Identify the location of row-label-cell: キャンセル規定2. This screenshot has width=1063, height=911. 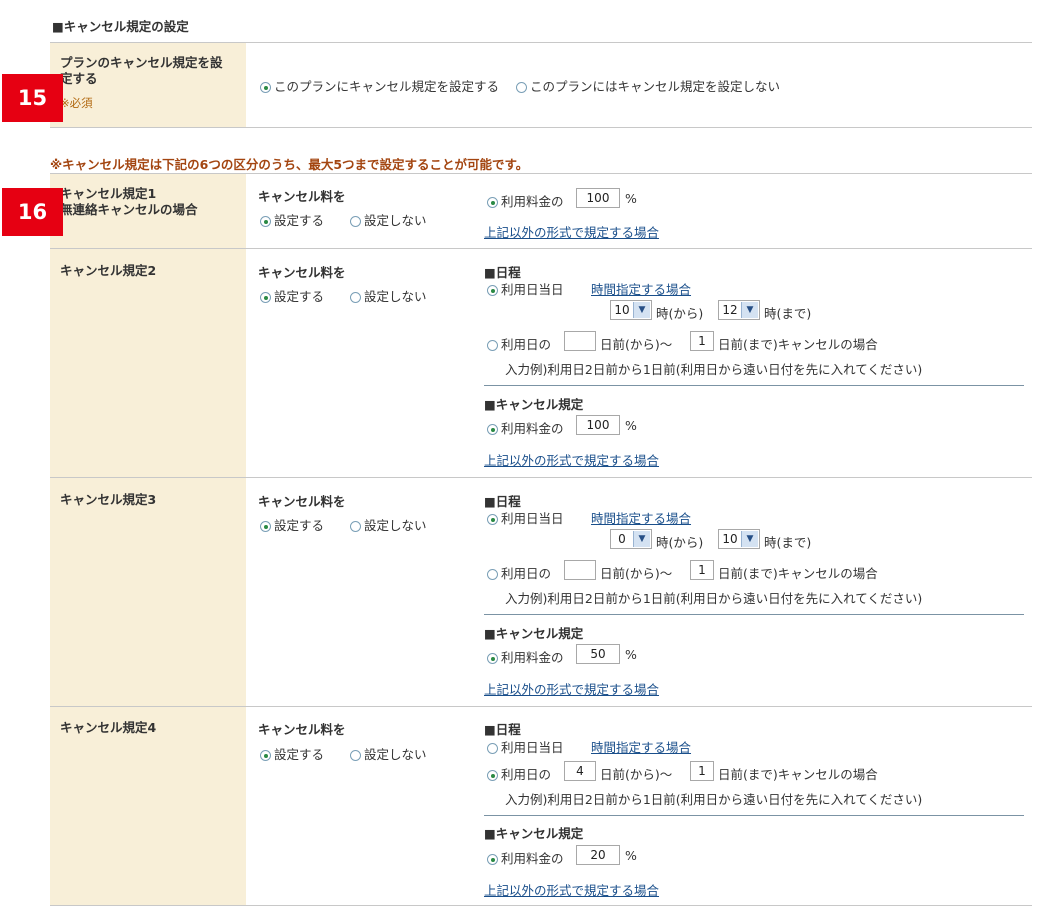
(148, 363).